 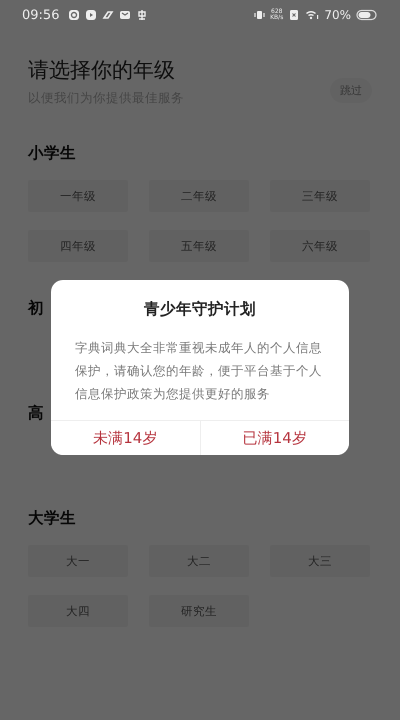 What do you see at coordinates (199, 561) in the screenshot?
I see `grade-button: 大二` at bounding box center [199, 561].